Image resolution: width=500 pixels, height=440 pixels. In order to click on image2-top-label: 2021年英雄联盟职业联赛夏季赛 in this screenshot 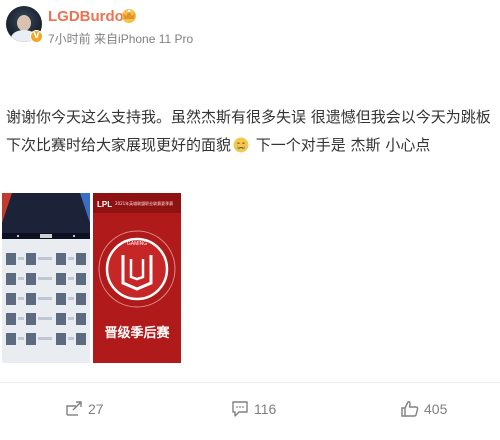, I will do `click(144, 203)`.